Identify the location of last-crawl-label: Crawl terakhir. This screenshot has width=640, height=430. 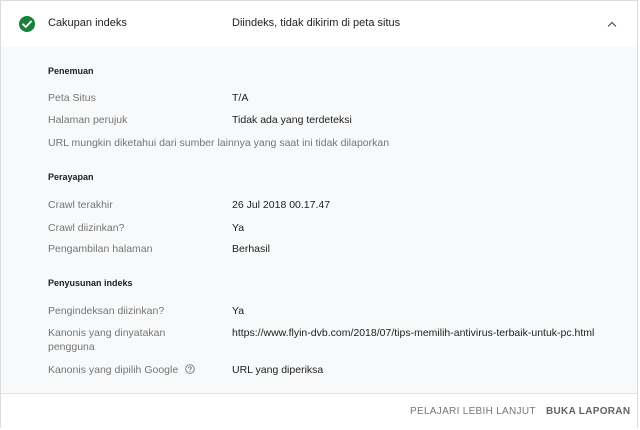
(80, 205).